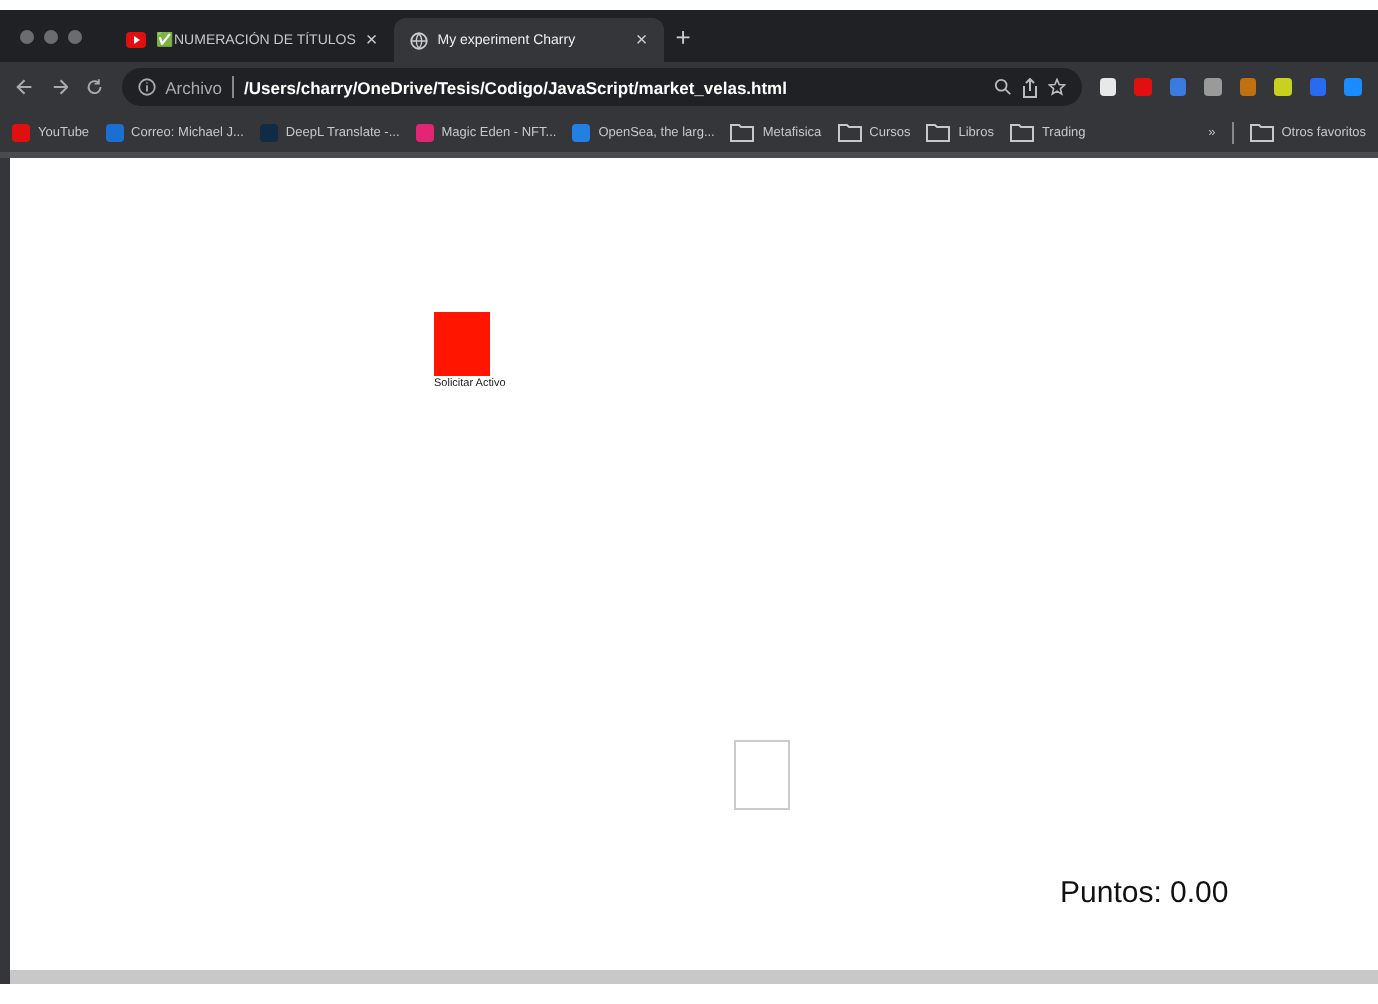 This screenshot has width=1378, height=1004. What do you see at coordinates (683, 36) in the screenshot?
I see `new-tab-button: +` at bounding box center [683, 36].